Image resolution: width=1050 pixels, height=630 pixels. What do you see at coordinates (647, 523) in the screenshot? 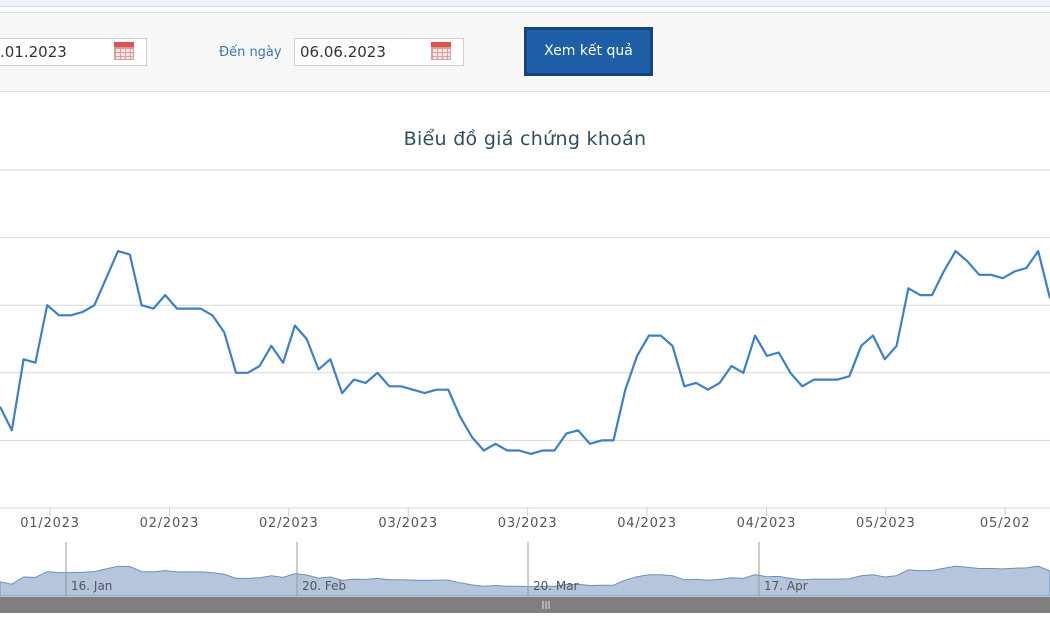
I see `x-tick-label: 04/2023` at bounding box center [647, 523].